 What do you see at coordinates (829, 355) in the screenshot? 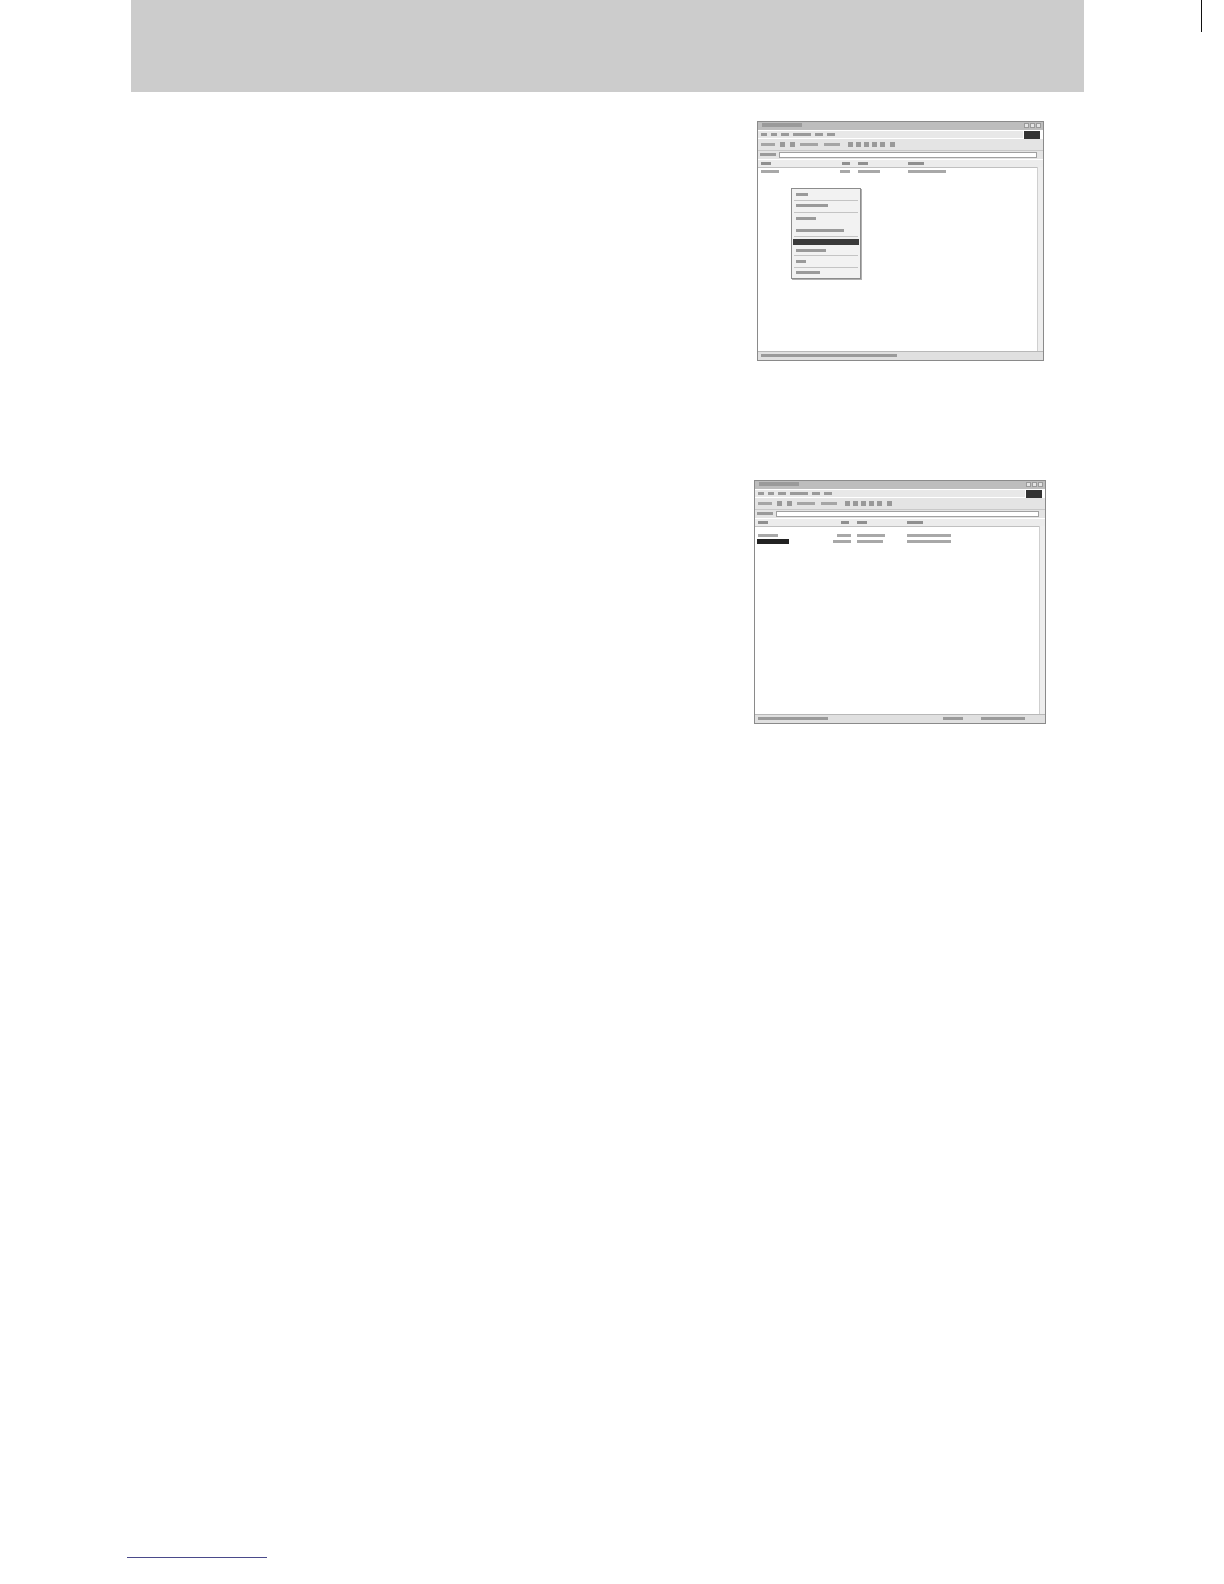
I see `status-text` at bounding box center [829, 355].